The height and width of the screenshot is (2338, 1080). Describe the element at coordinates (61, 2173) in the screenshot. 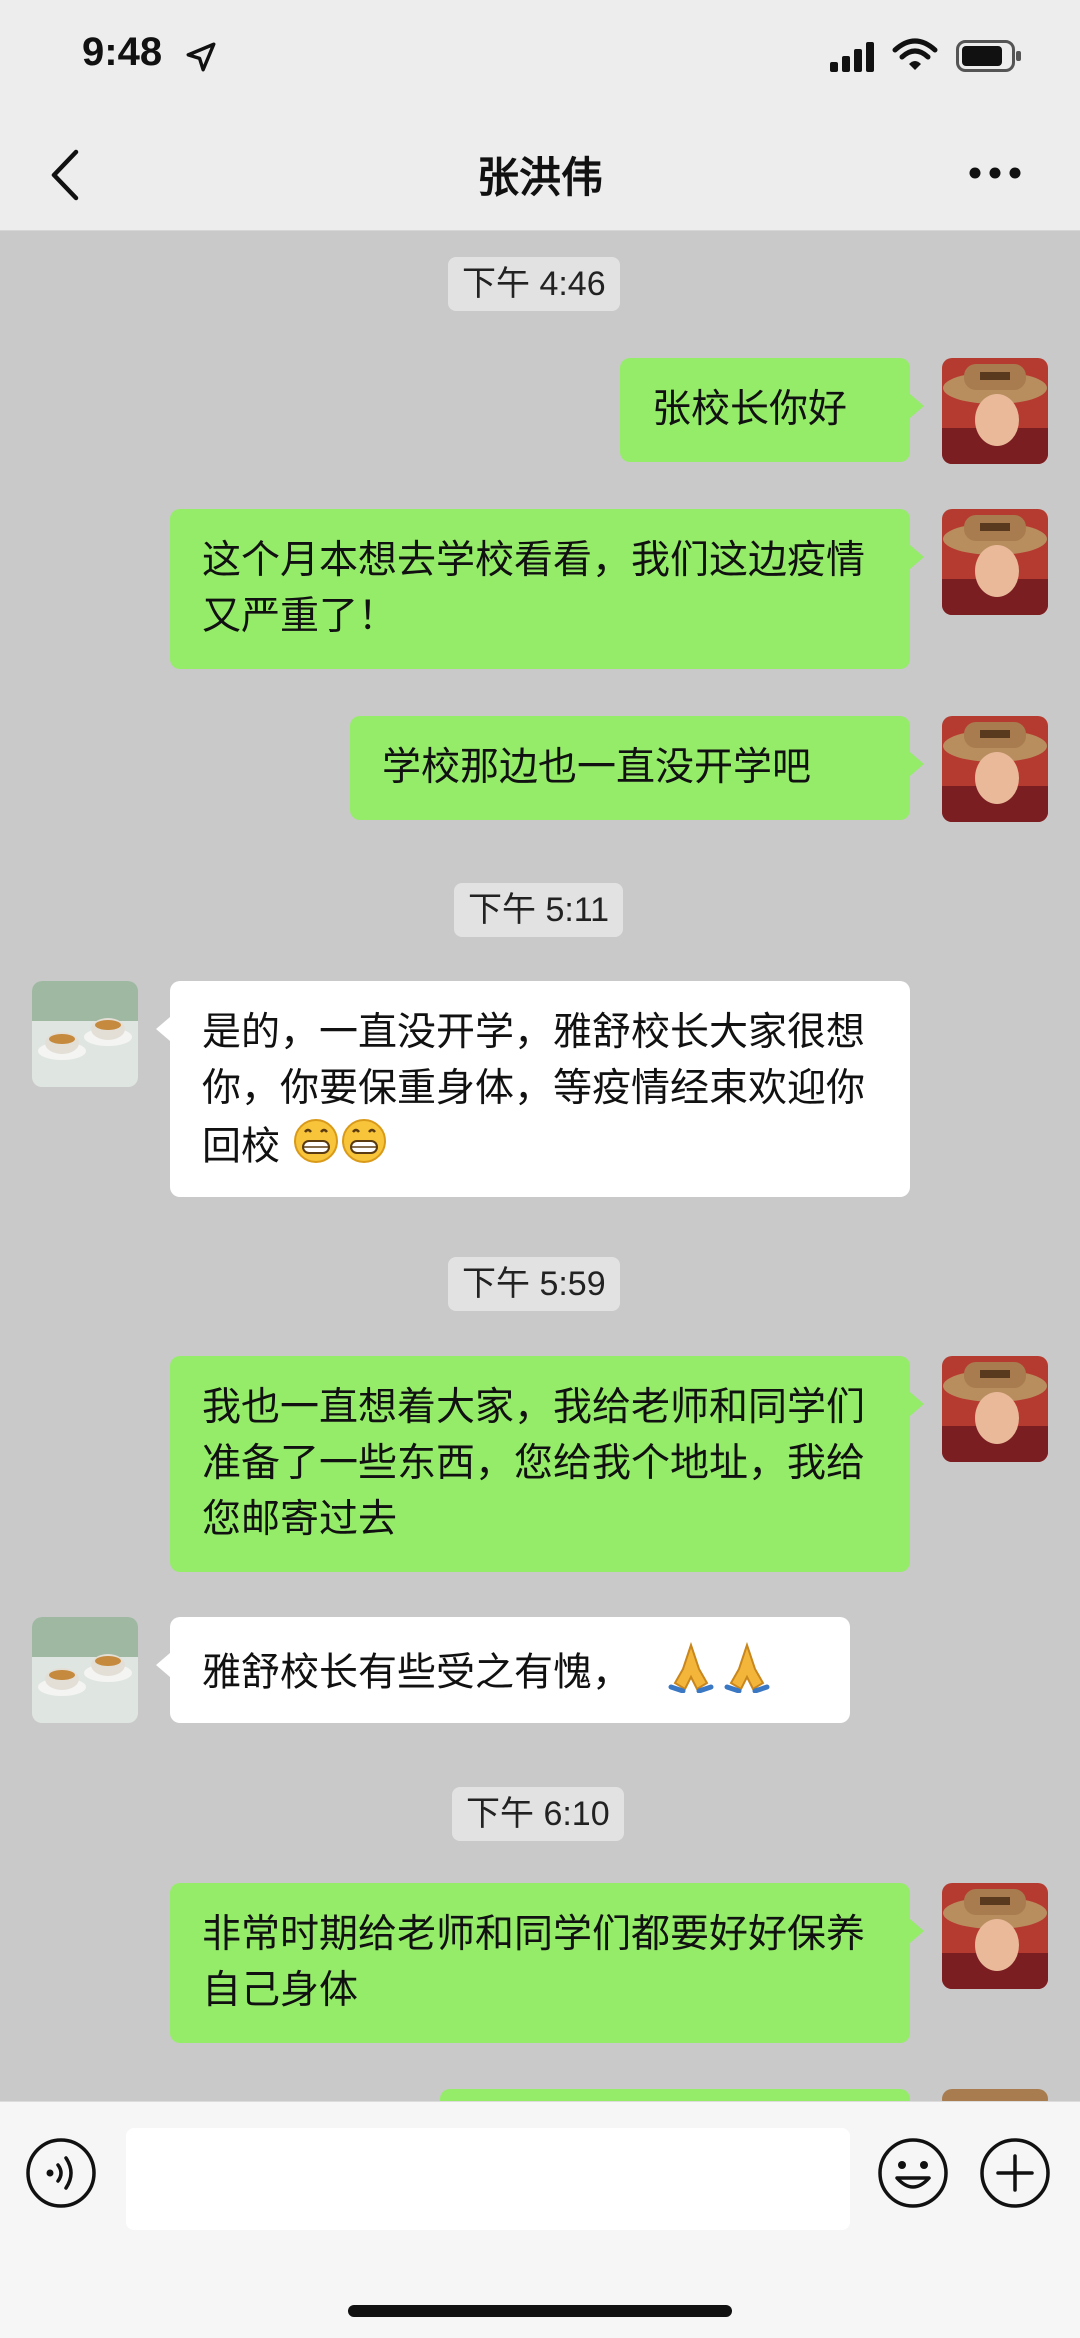

I see `voice-icon` at that location.